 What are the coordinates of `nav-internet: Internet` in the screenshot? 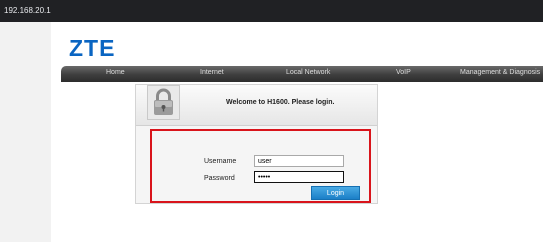 It's located at (212, 72).